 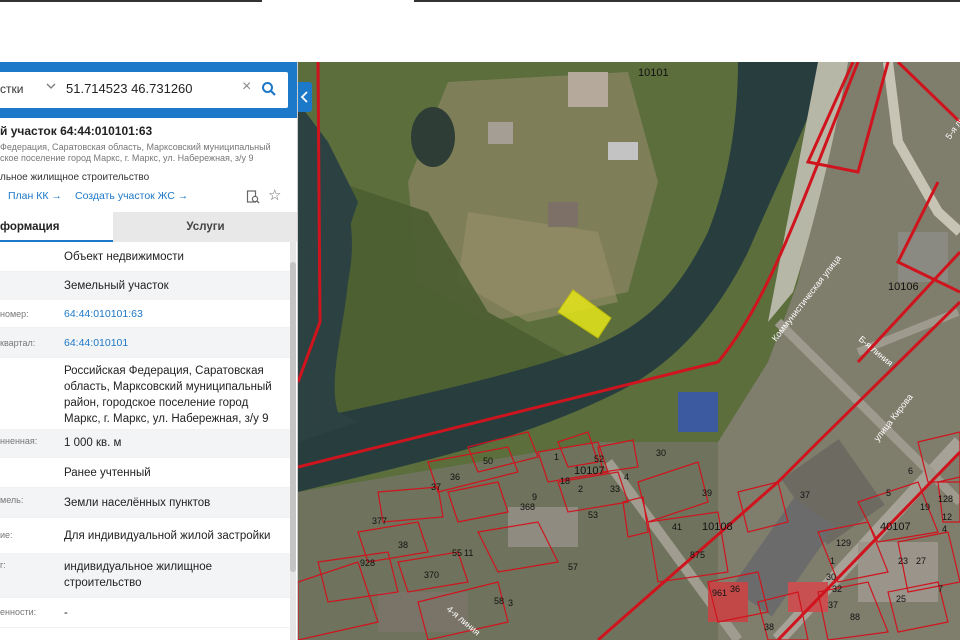 I want to click on top-bar-line-left, so click(x=131, y=1).